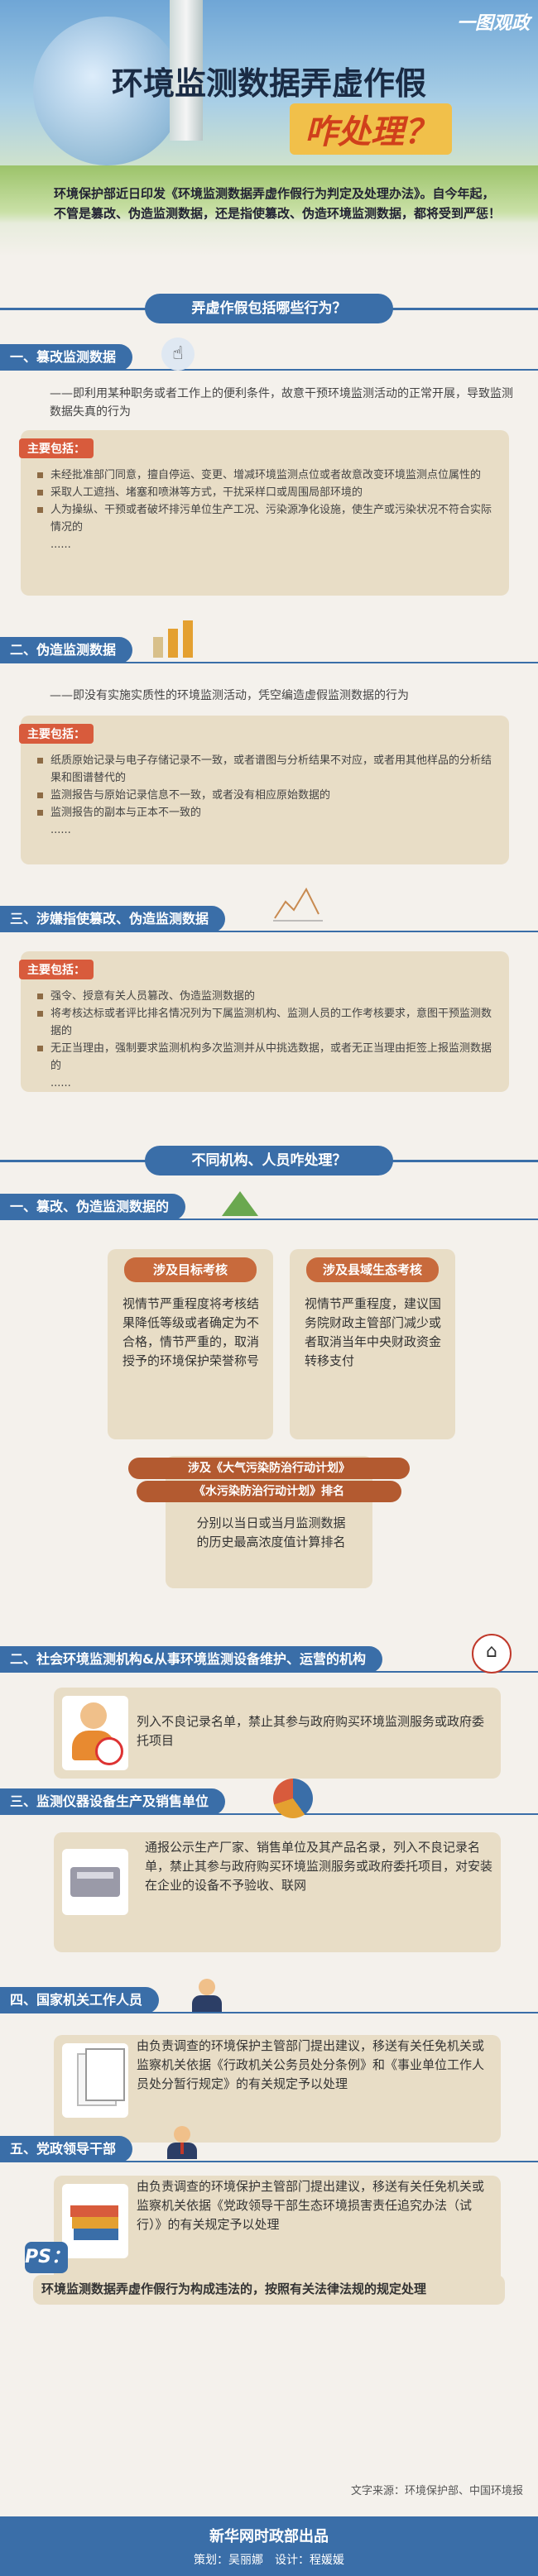 The image size is (538, 2576). Describe the element at coordinates (269, 84) in the screenshot. I see `page-title: 环境监测数据弄虚作假` at that location.